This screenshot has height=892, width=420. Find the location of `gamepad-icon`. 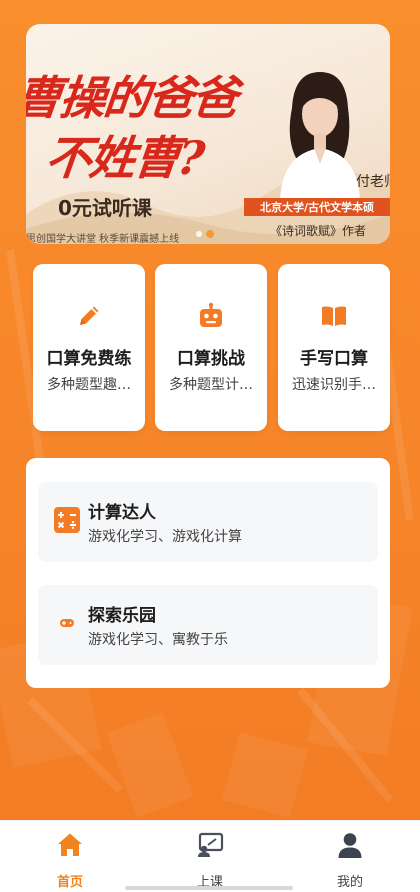

gamepad-icon is located at coordinates (67, 623).